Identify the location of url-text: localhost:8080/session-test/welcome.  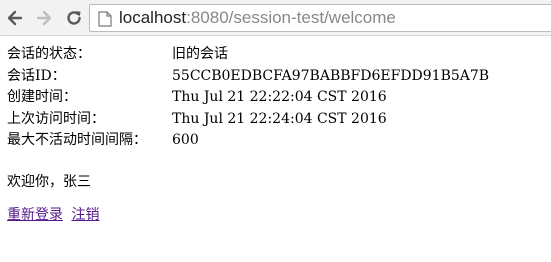
(257, 18).